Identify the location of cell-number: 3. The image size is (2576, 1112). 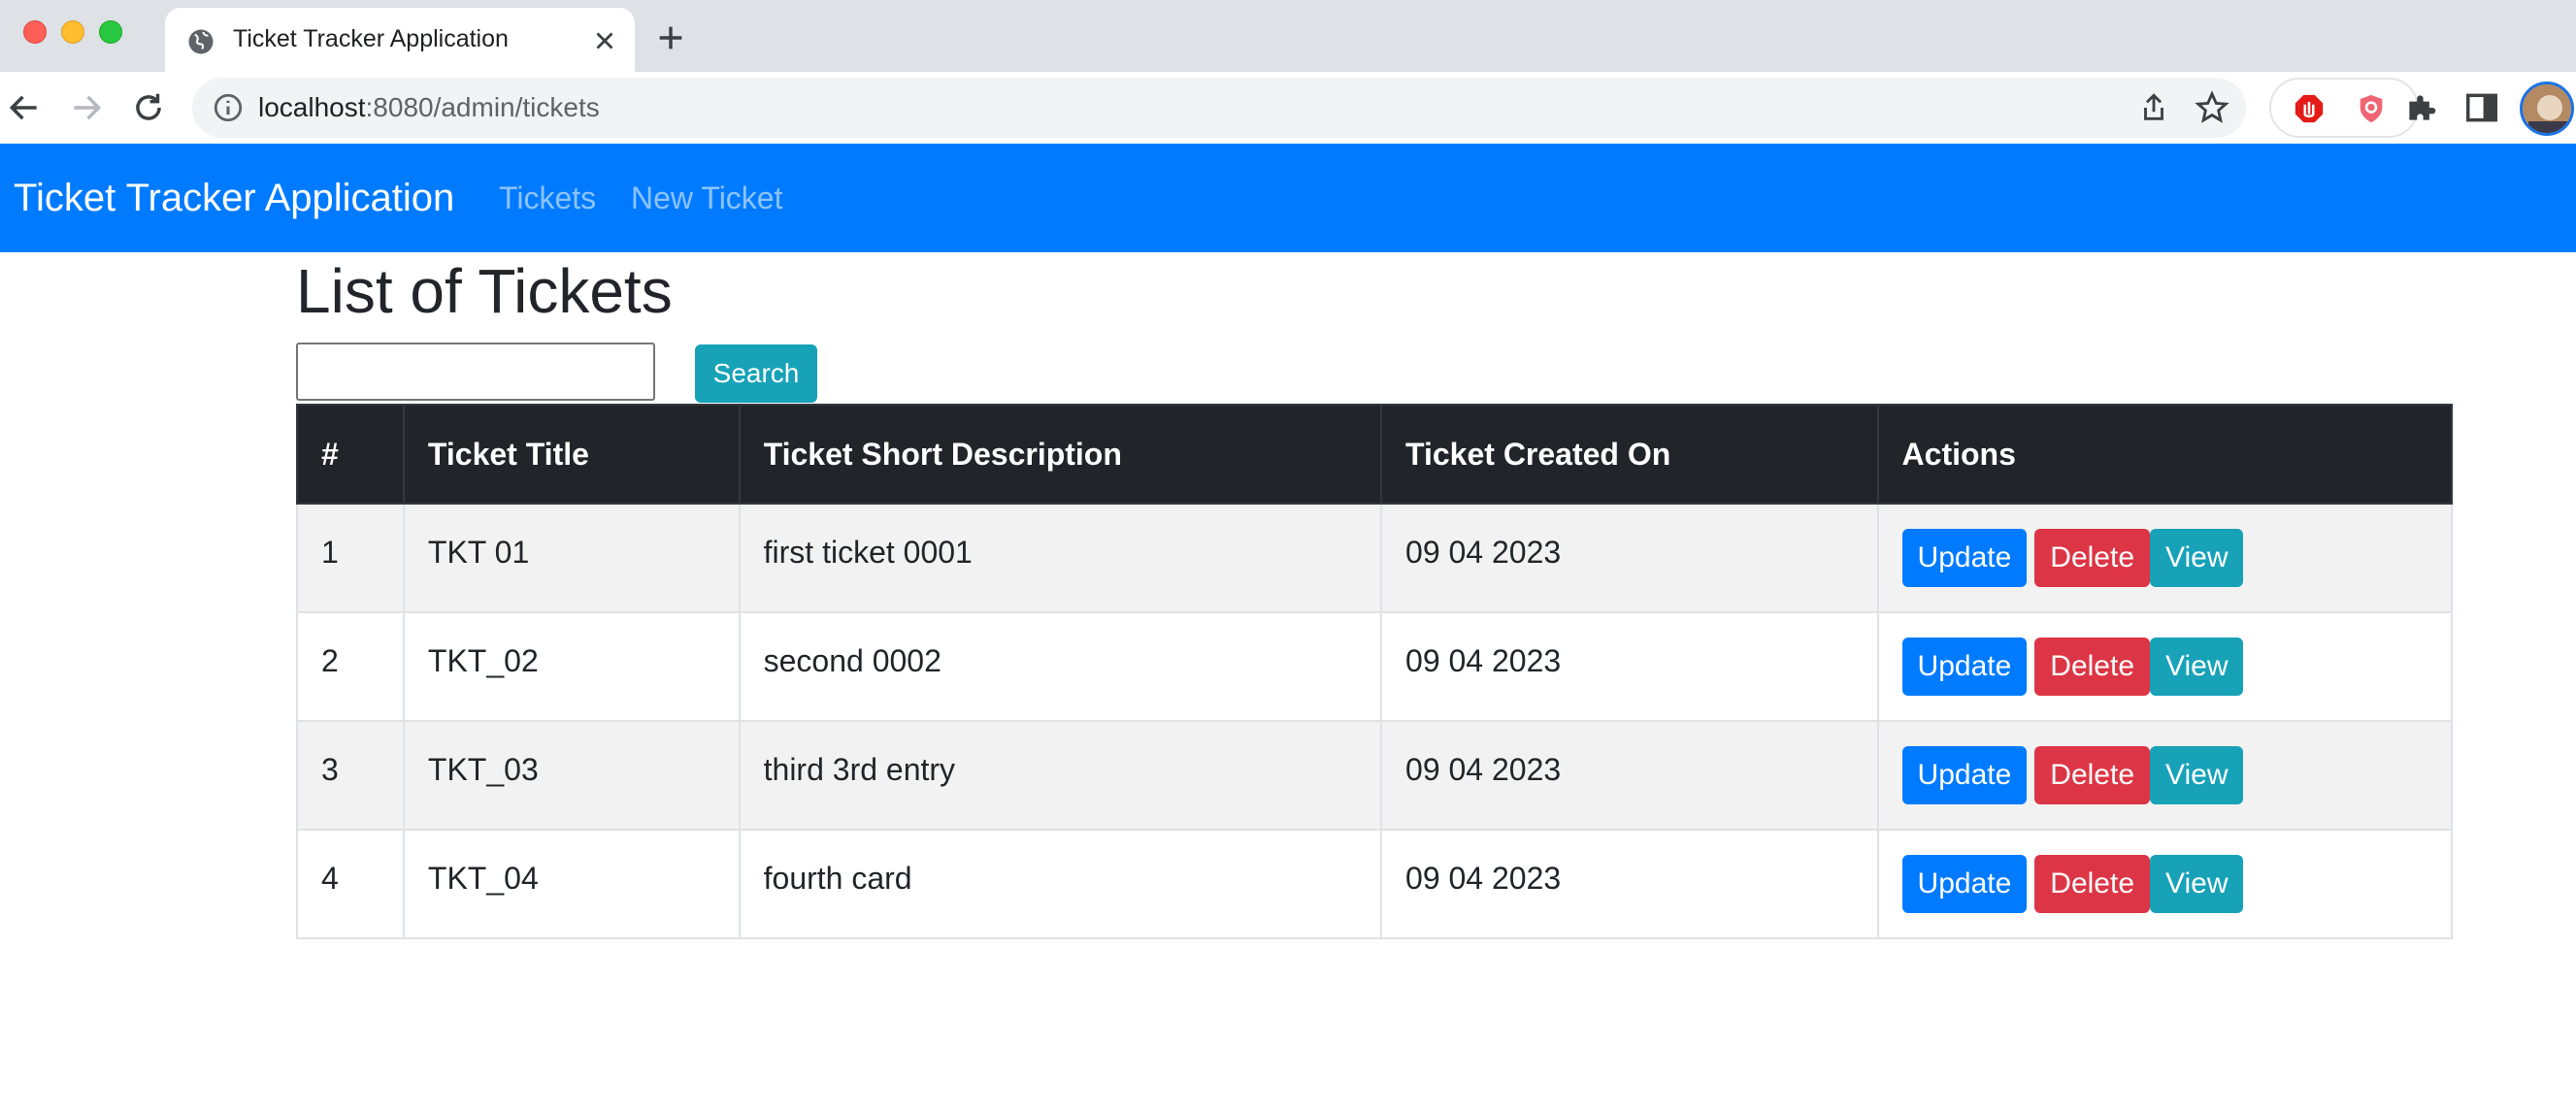
(350, 775).